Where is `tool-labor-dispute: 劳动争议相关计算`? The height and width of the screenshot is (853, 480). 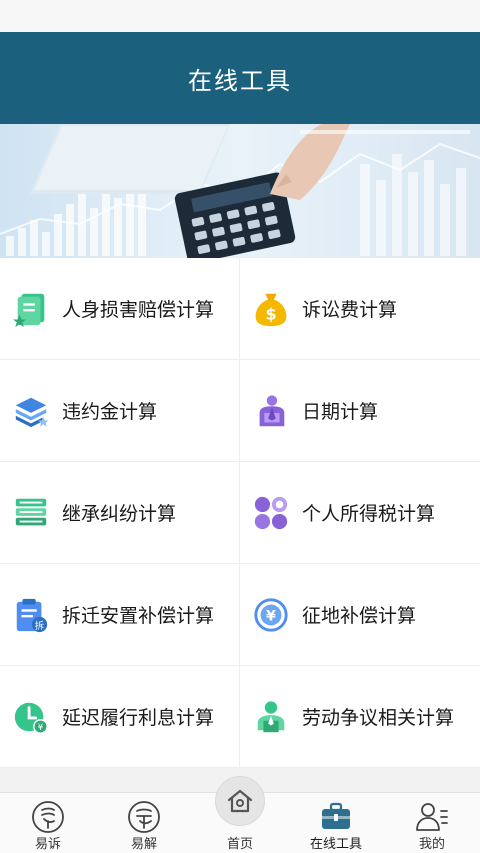
tool-labor-dispute: 劳动争议相关计算 is located at coordinates (360, 717).